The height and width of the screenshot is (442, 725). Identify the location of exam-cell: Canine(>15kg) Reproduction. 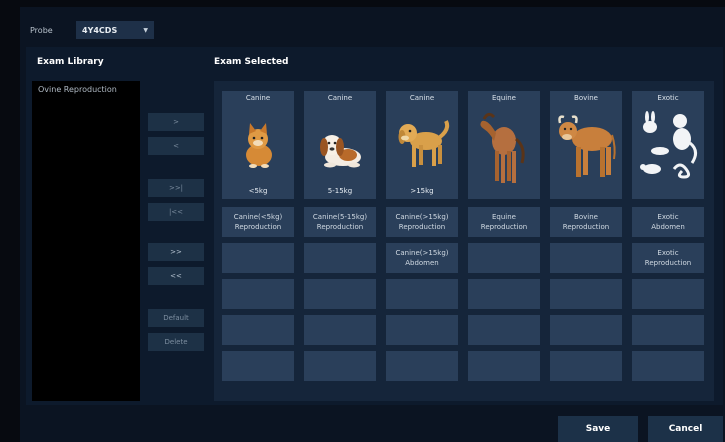
(422, 222).